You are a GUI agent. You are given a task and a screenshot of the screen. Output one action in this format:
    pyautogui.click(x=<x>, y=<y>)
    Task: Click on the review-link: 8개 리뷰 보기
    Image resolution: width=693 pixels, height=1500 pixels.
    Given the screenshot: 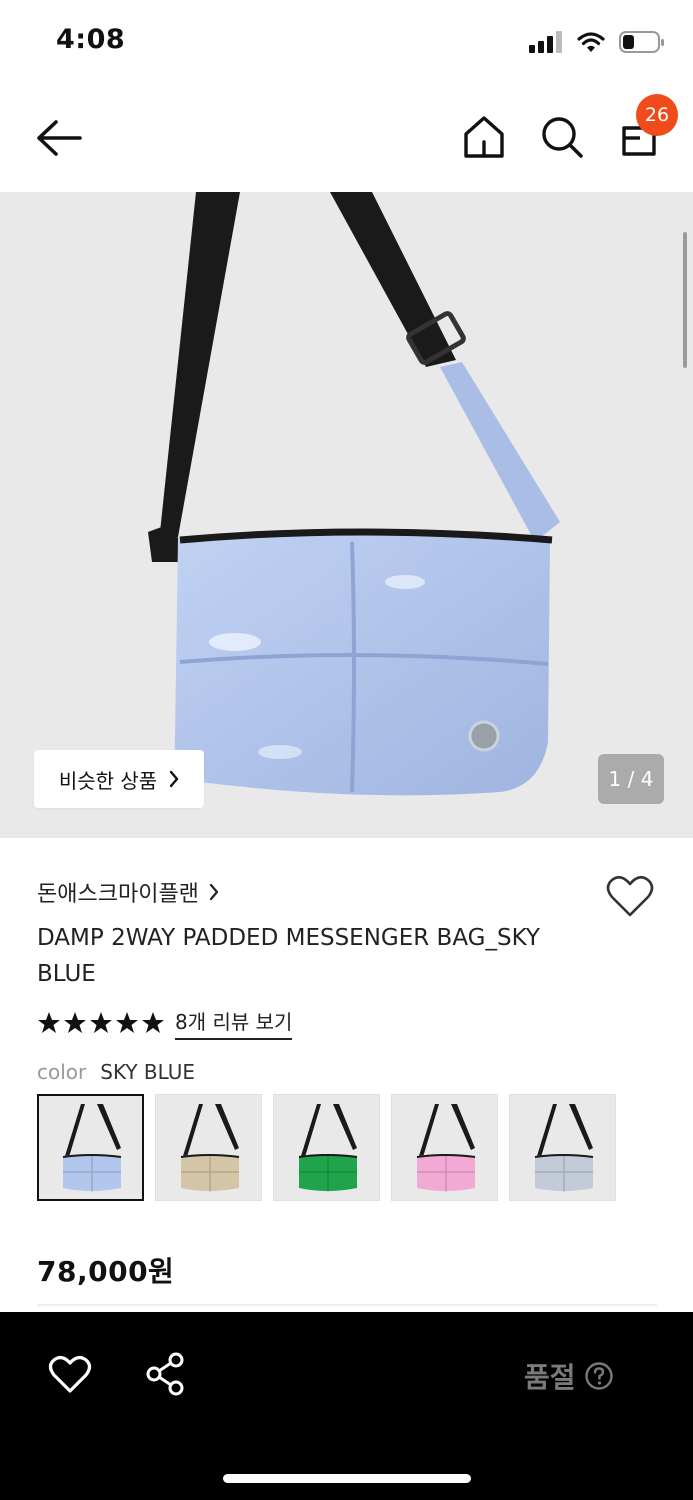 What is the action you would take?
    pyautogui.click(x=234, y=1023)
    